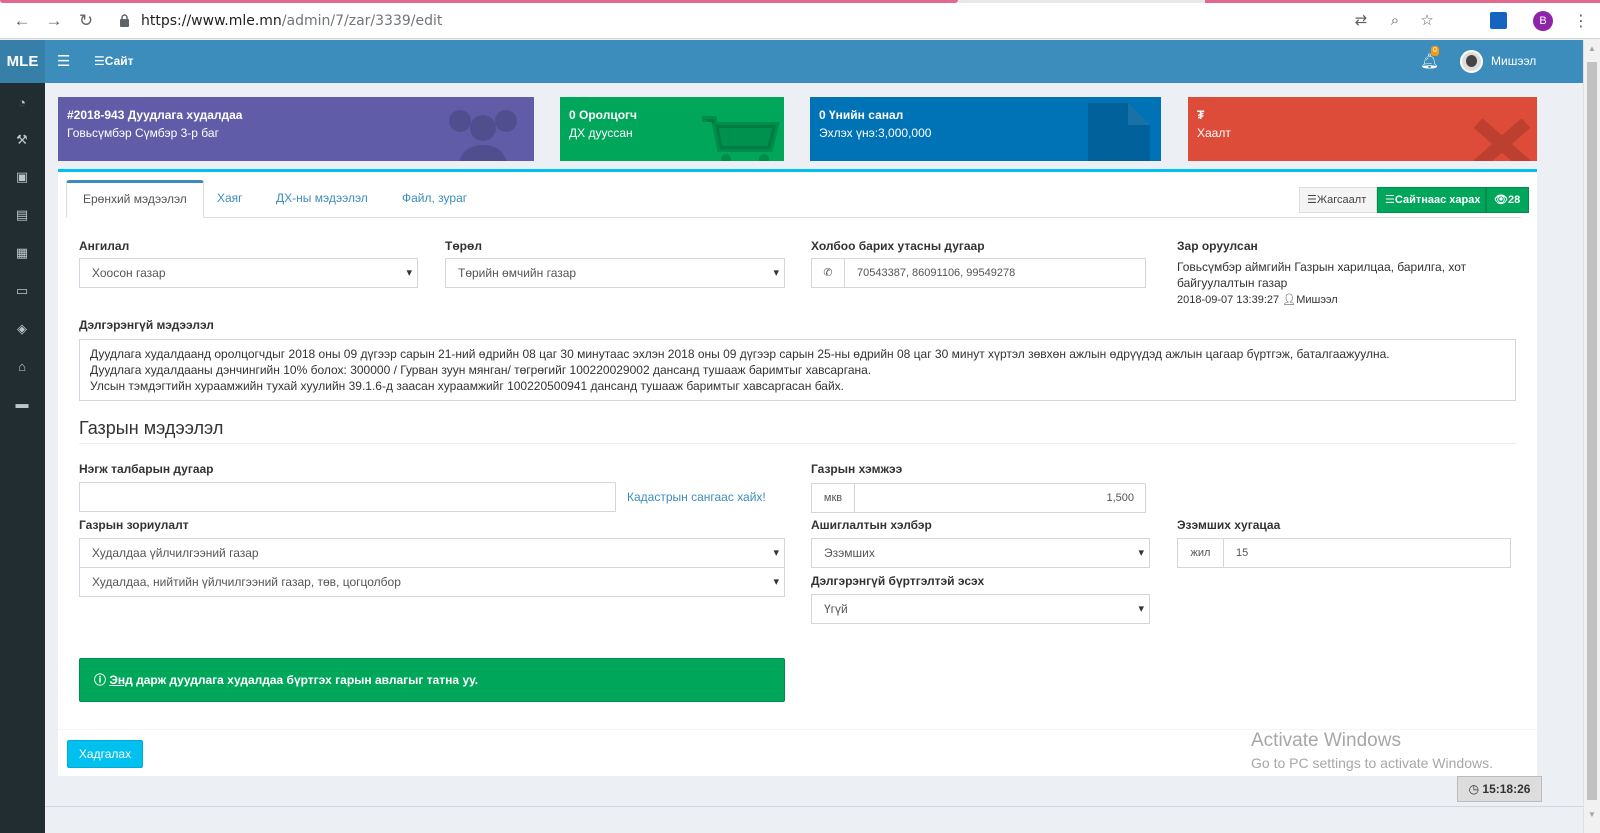 The image size is (1600, 833). What do you see at coordinates (1338, 200) in the screenshot?
I see `list-button: ☰Жагсаалт` at bounding box center [1338, 200].